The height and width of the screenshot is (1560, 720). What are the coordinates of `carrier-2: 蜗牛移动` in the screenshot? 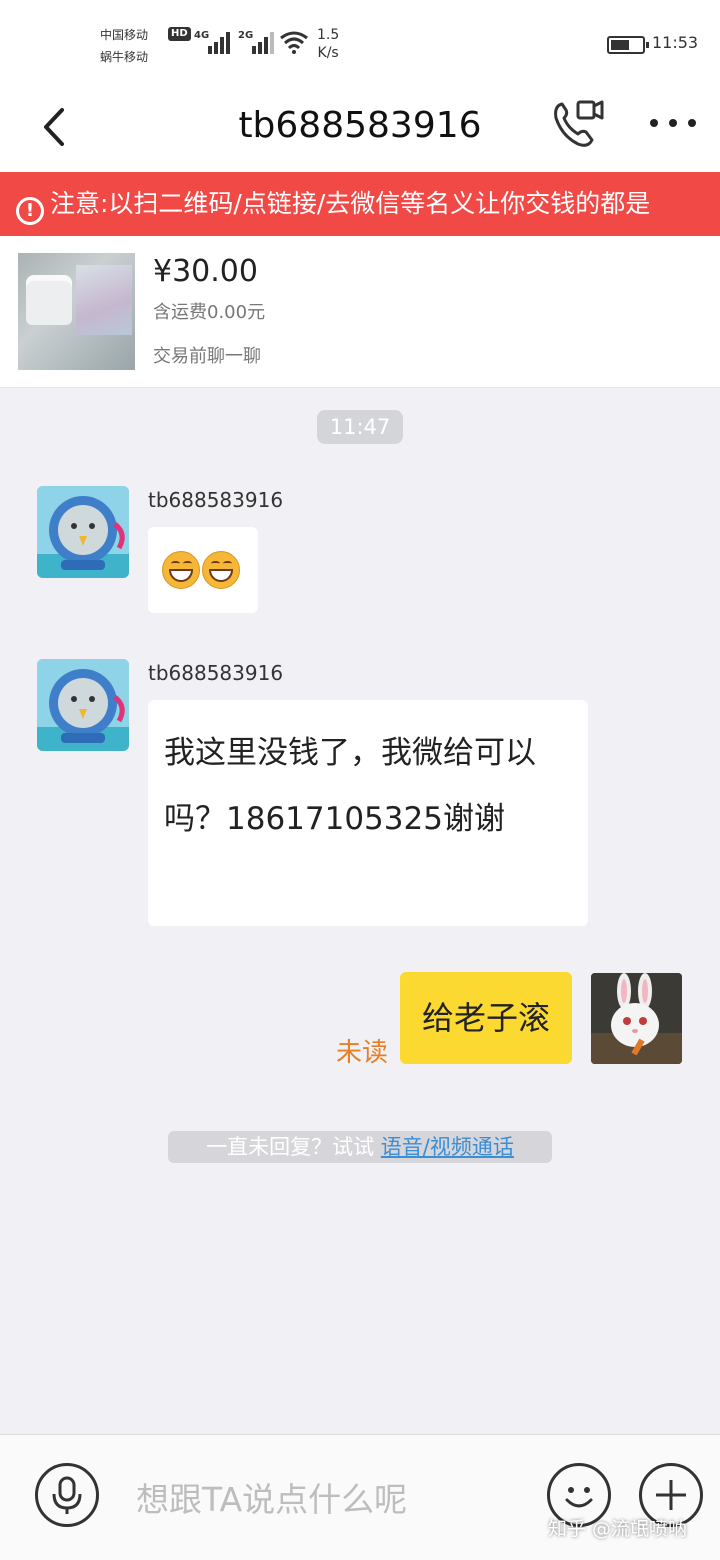 It's located at (124, 57).